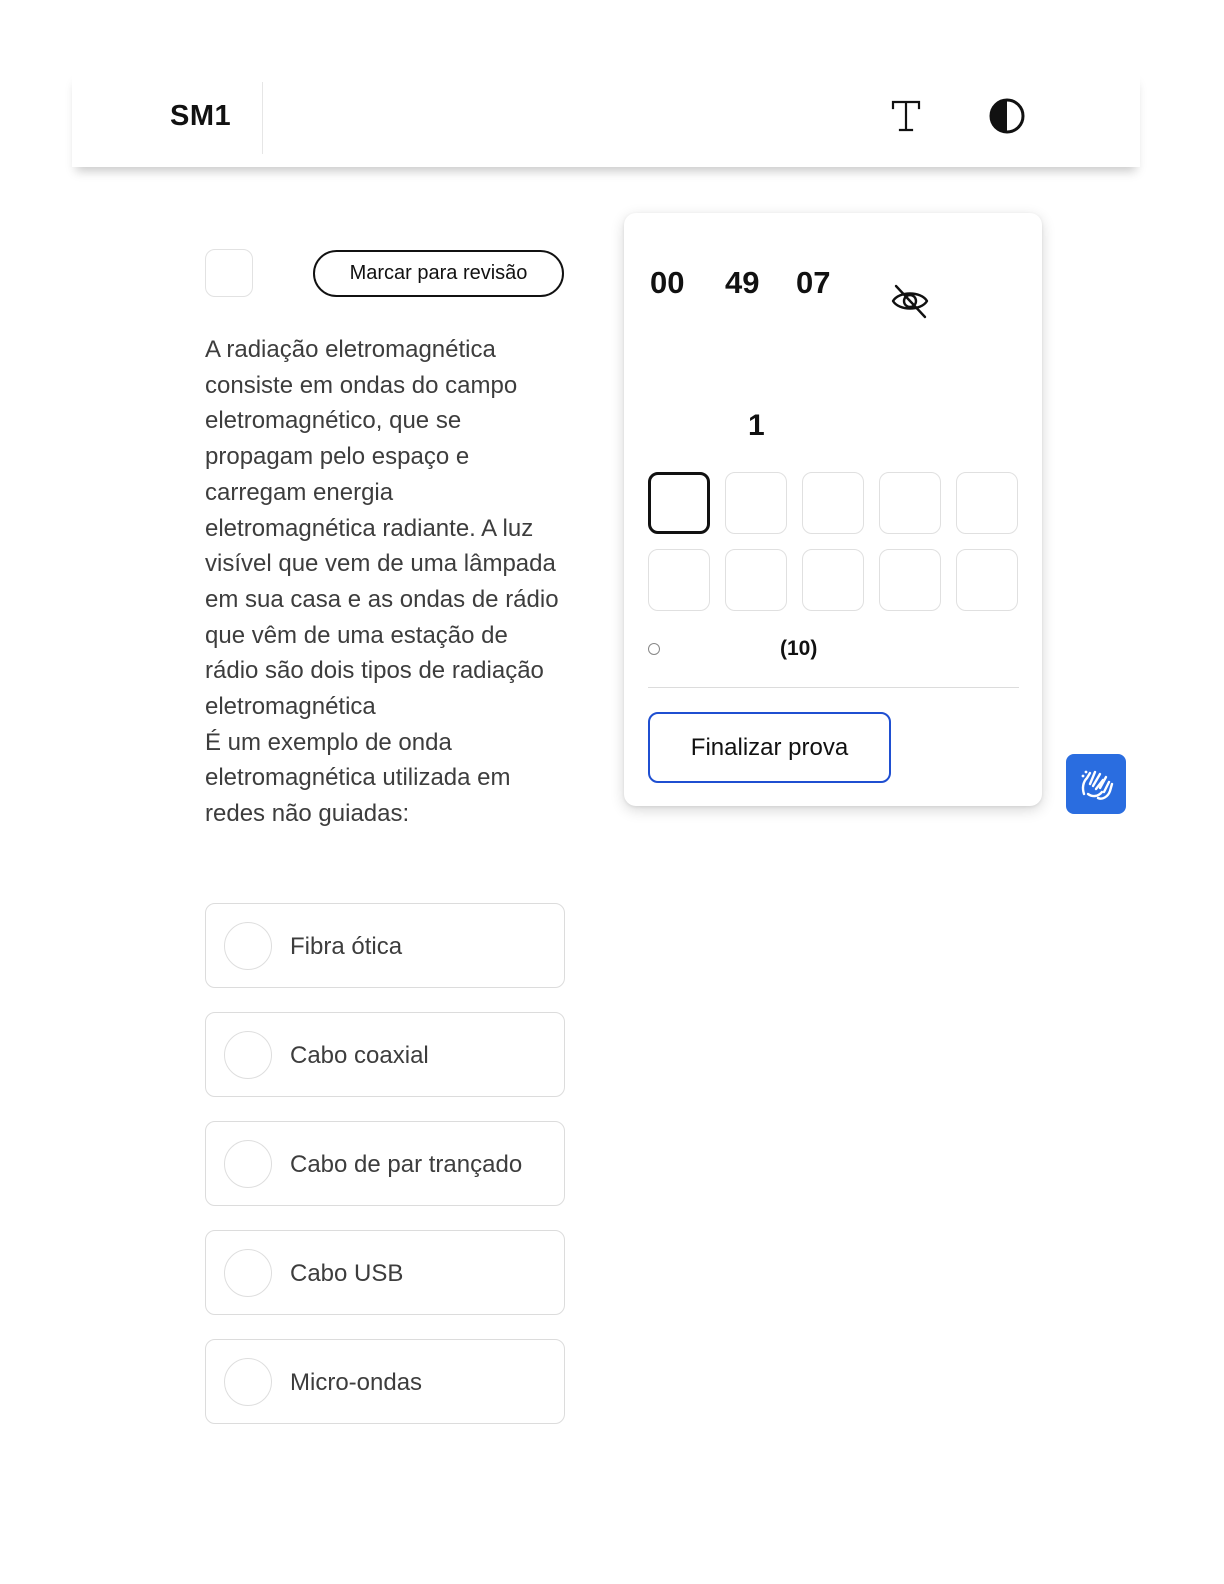 This screenshot has width=1224, height=1584. Describe the element at coordinates (438, 273) in the screenshot. I see `mark-for-review-button: Marcar para revisão` at that location.